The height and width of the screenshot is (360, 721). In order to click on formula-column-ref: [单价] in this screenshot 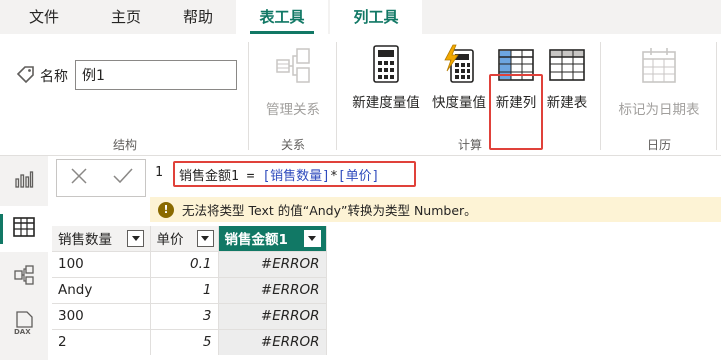, I will do `click(358, 176)`.